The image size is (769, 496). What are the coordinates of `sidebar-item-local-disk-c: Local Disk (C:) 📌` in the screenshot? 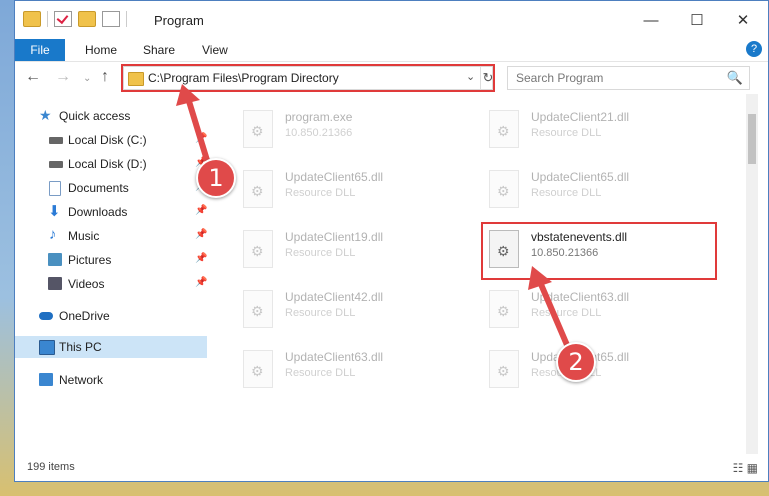 It's located at (111, 140).